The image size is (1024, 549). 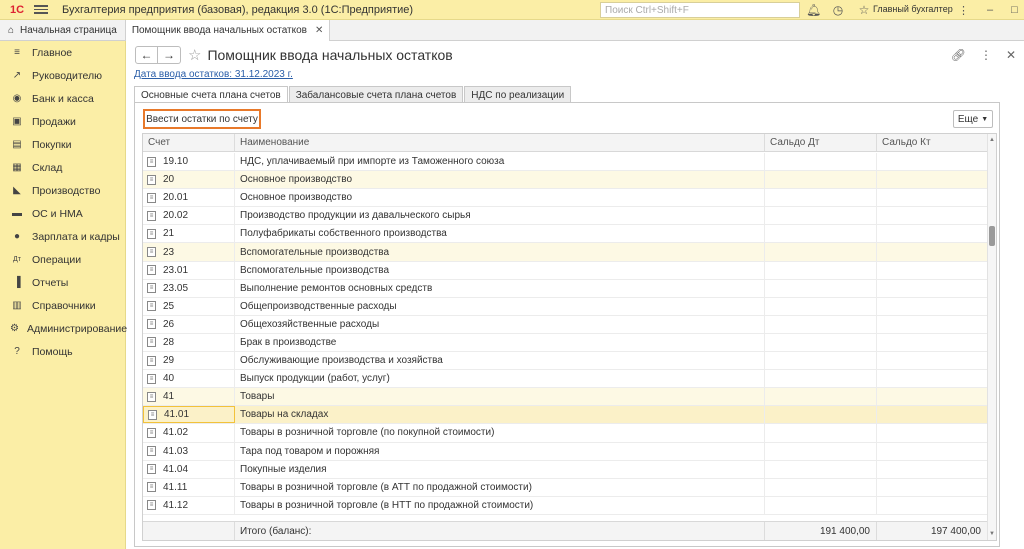 What do you see at coordinates (500, 142) in the screenshot?
I see `column-header-name: Наименование` at bounding box center [500, 142].